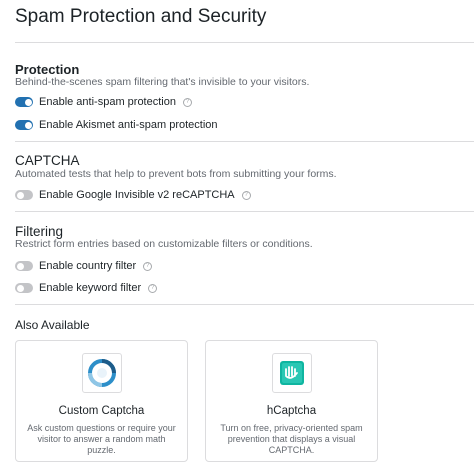 The image size is (474, 462). What do you see at coordinates (47, 160) in the screenshot?
I see `section-title-captcha: CAPTCHA` at bounding box center [47, 160].